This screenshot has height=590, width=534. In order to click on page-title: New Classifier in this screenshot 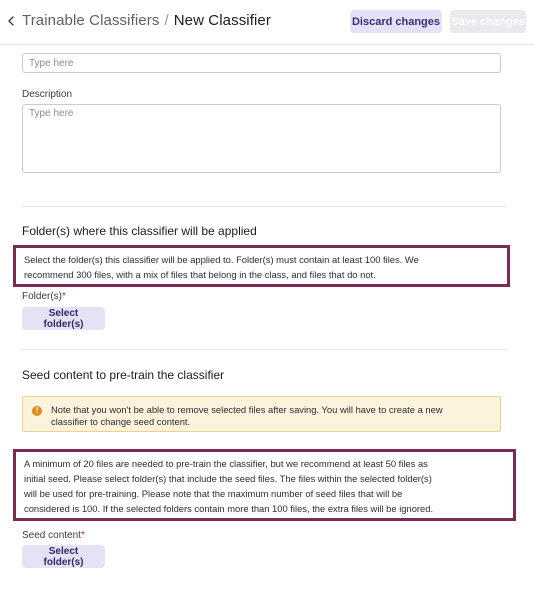, I will do `click(222, 20)`.